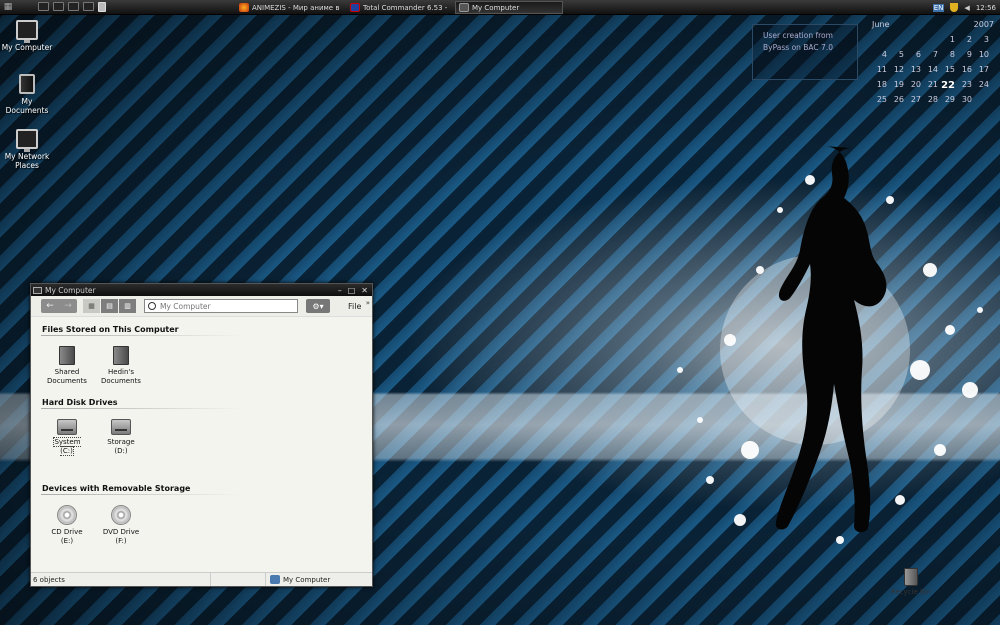 Image resolution: width=1000 pixels, height=625 pixels. Describe the element at coordinates (897, 100) in the screenshot. I see `calendar-day: 26` at that location.